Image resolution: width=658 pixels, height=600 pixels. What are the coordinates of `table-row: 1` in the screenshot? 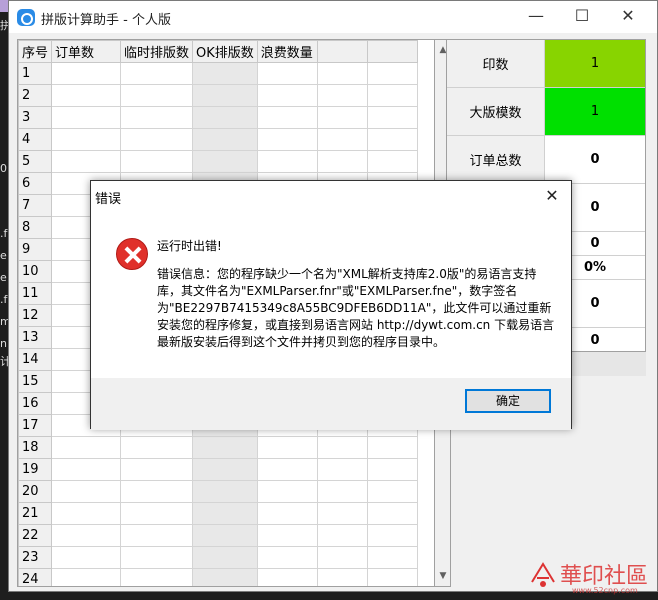 It's located at (218, 73).